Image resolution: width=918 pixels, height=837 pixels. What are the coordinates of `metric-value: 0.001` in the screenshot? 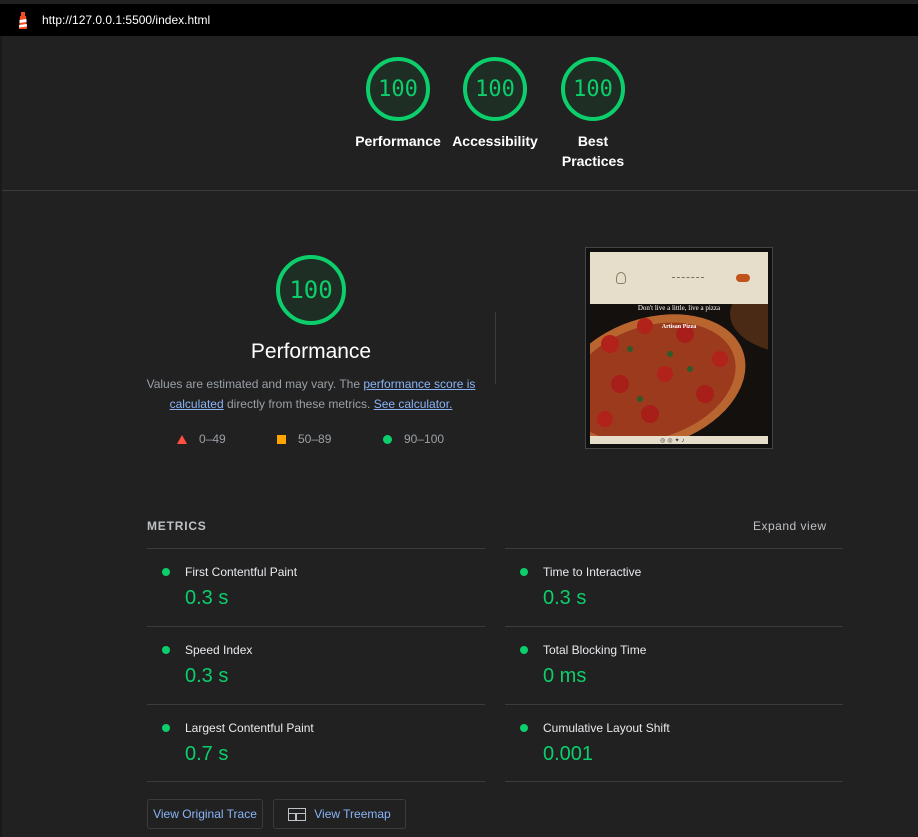 It's located at (568, 754).